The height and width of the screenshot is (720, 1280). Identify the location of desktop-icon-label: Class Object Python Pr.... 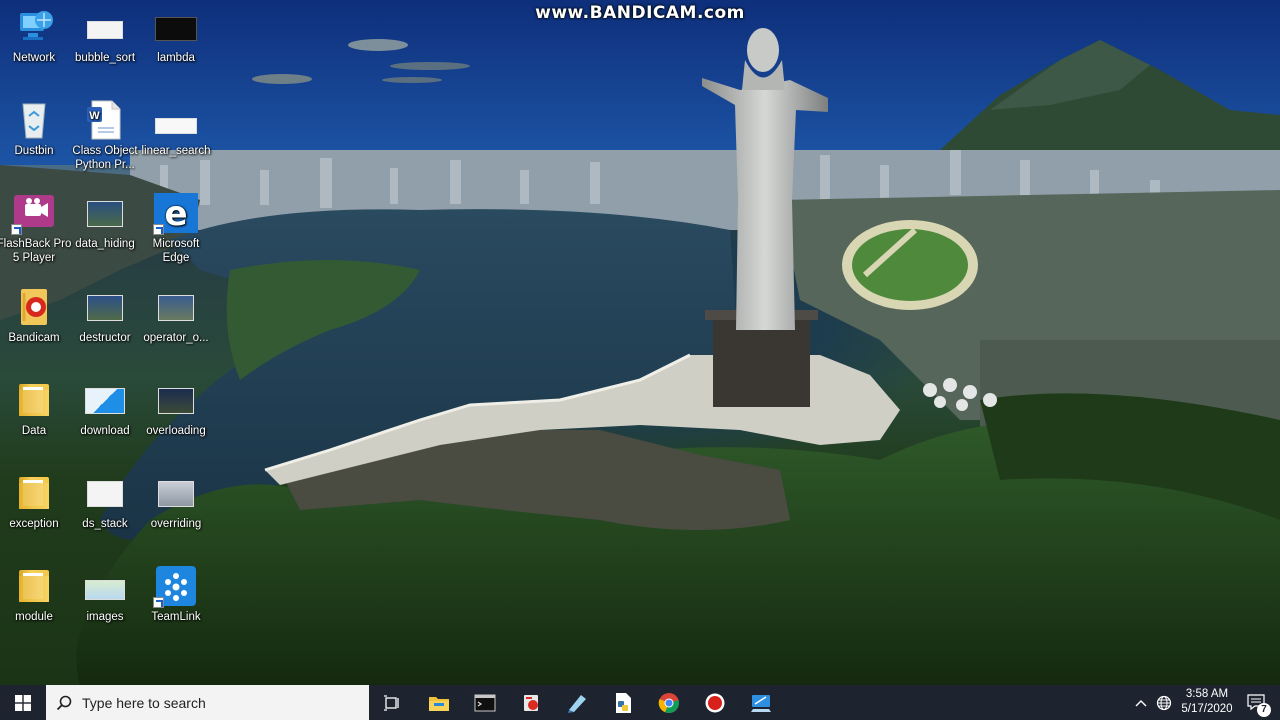
(105, 158).